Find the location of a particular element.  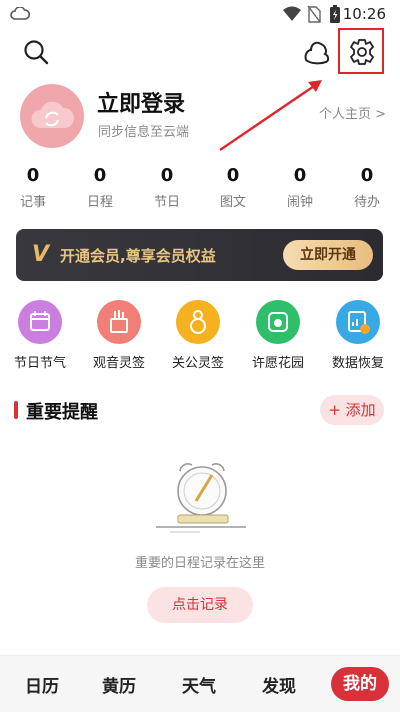

stat-alarm: 0 闹钟 is located at coordinates (300, 187).